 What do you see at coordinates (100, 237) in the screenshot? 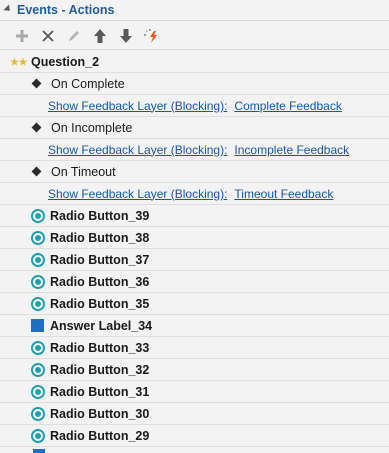
I see `object-label: Radio Button_38` at bounding box center [100, 237].